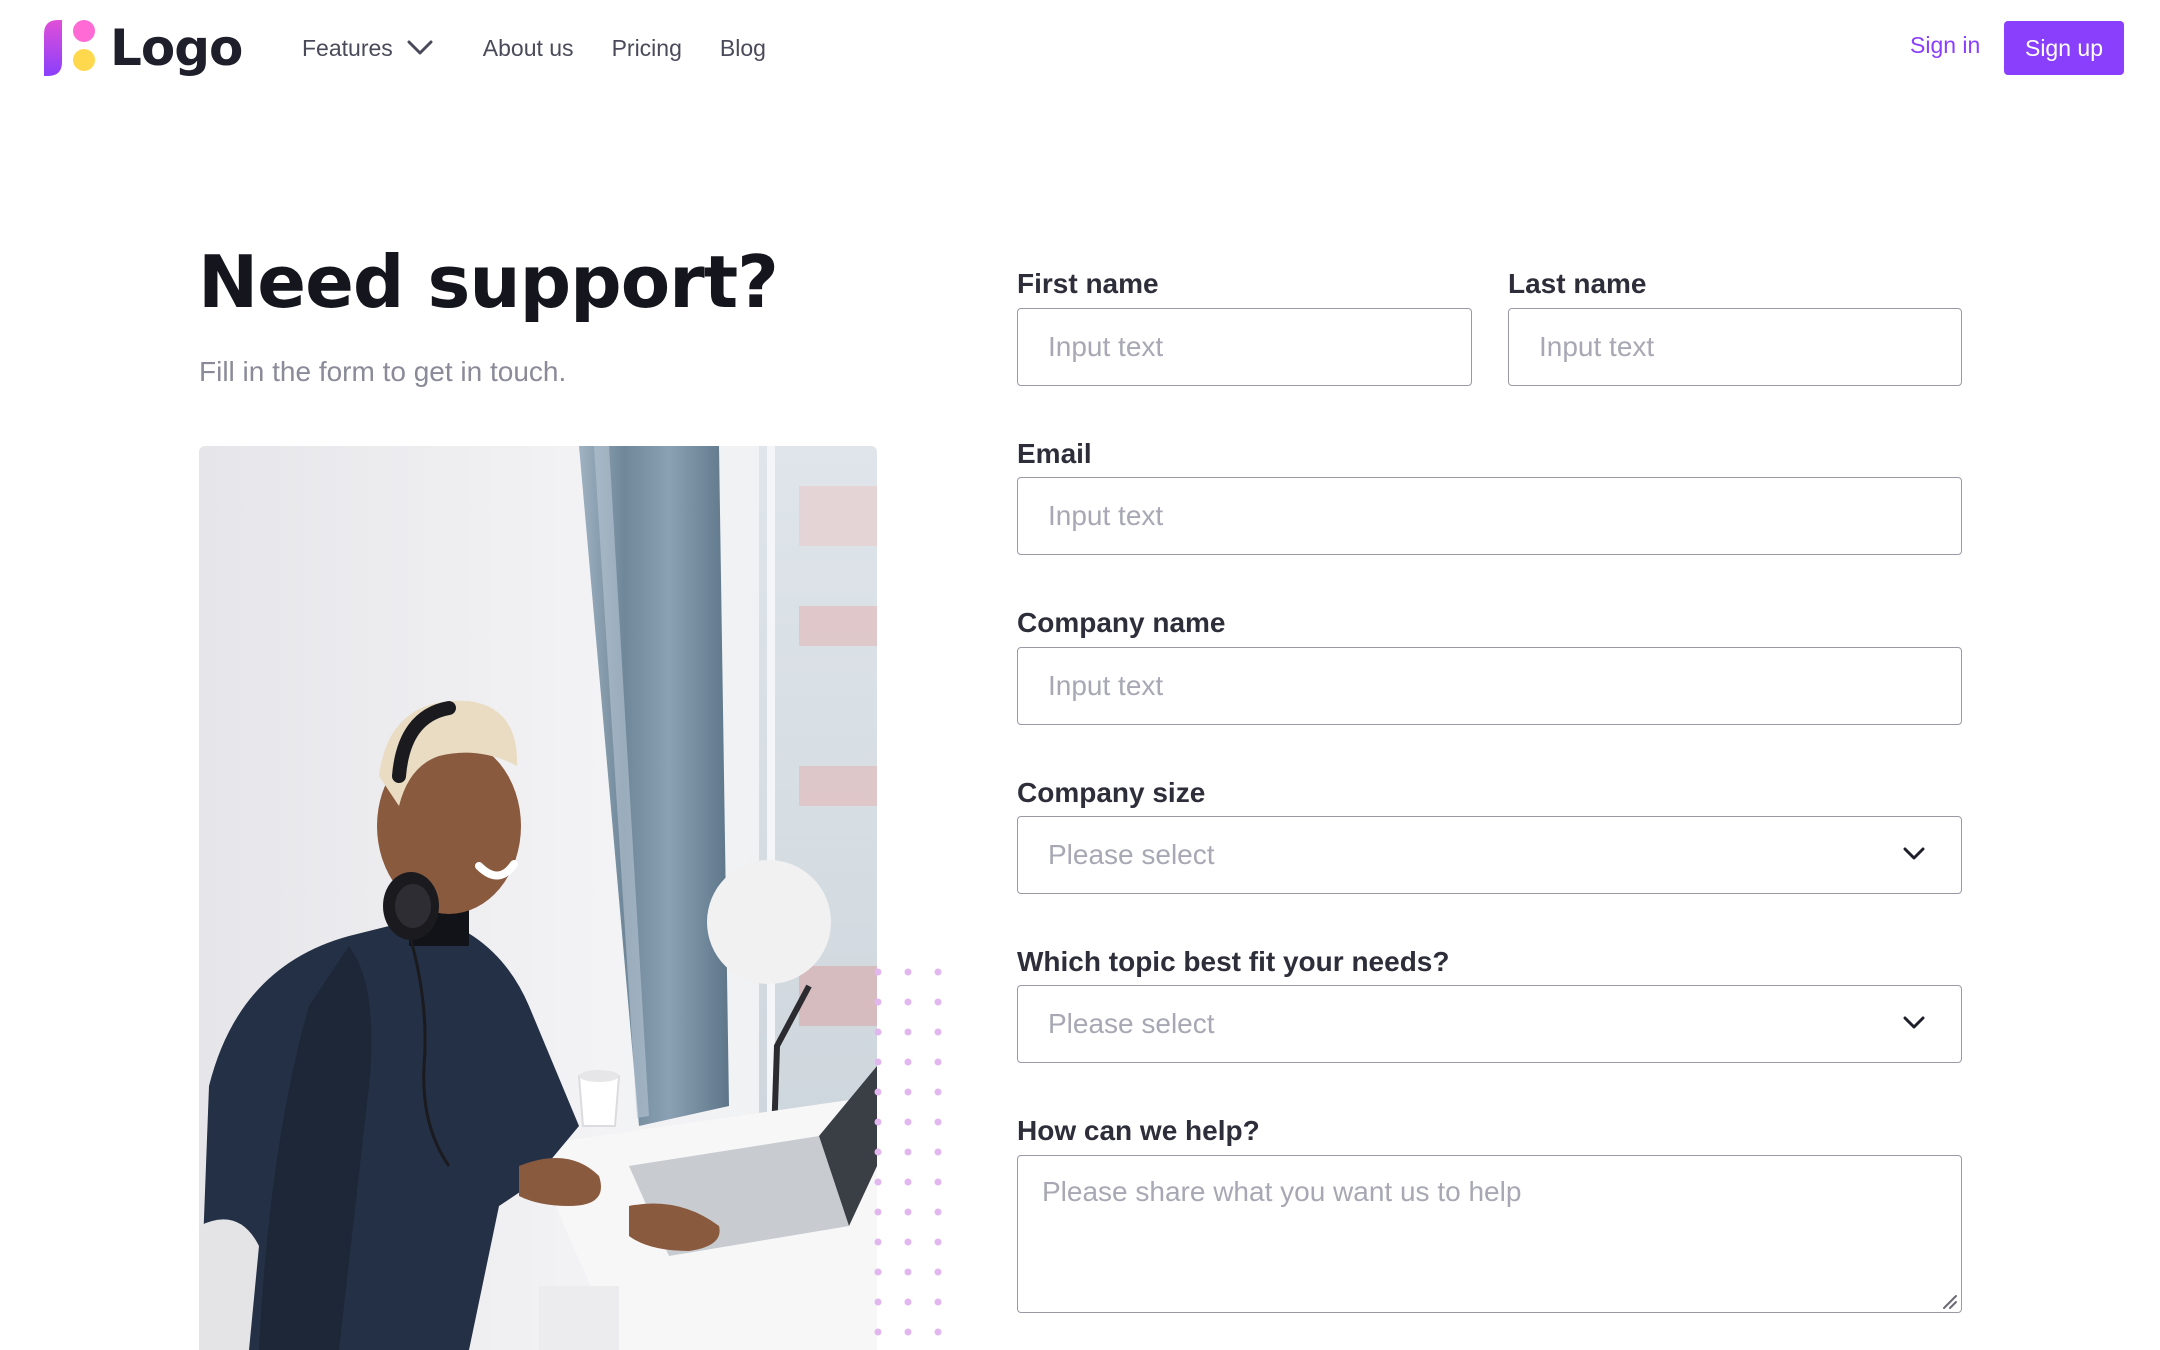 This screenshot has height=1350, width=2160. Describe the element at coordinates (347, 47) in the screenshot. I see `nav-features-label: Features` at that location.